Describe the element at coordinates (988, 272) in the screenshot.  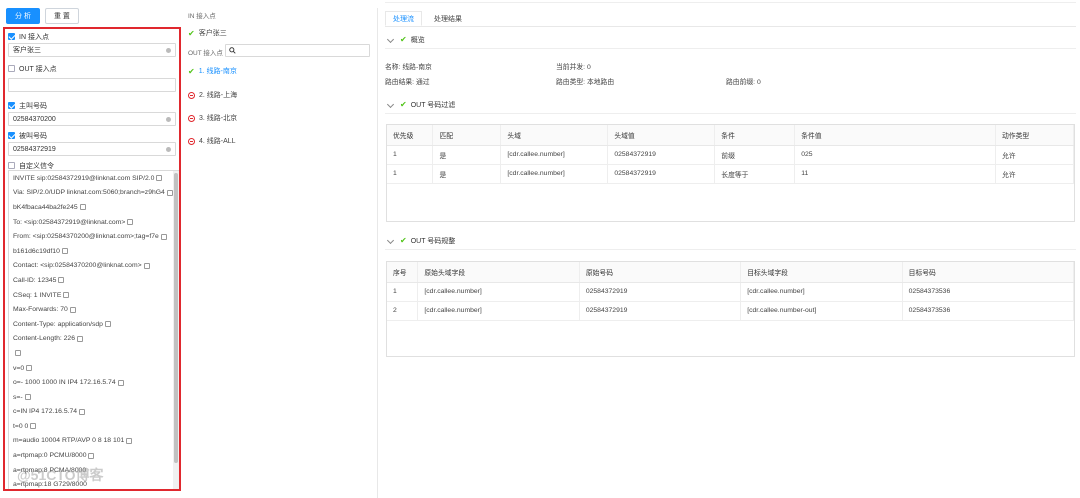
I see `column-header: 目标号码` at that location.